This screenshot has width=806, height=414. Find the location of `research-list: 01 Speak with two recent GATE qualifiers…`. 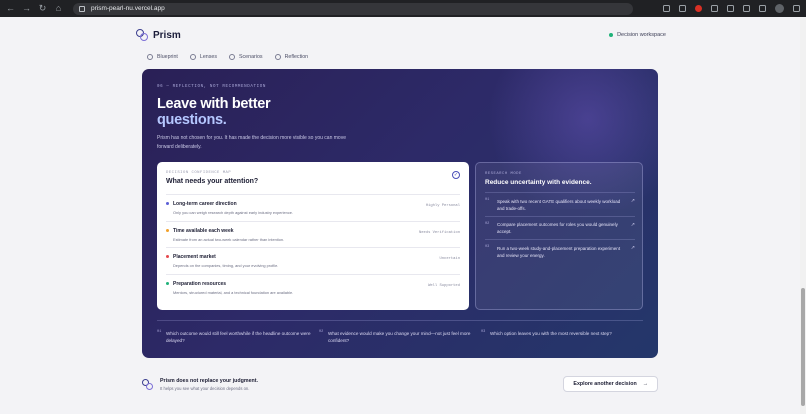

research-list: 01 Speak with two recent GATE qualifiers… is located at coordinates (560, 227).